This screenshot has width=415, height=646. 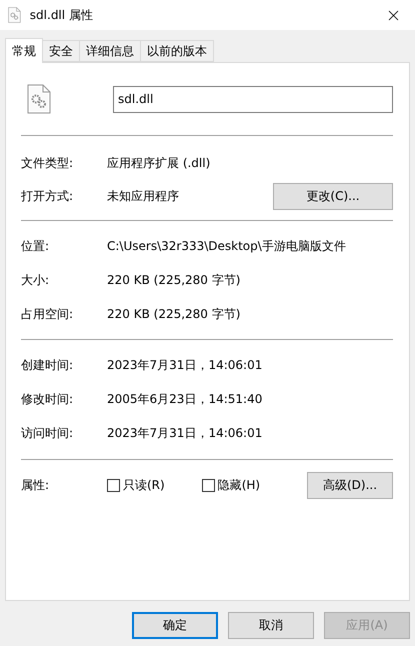 What do you see at coordinates (175, 625) in the screenshot?
I see `dialog-button: 确定` at bounding box center [175, 625].